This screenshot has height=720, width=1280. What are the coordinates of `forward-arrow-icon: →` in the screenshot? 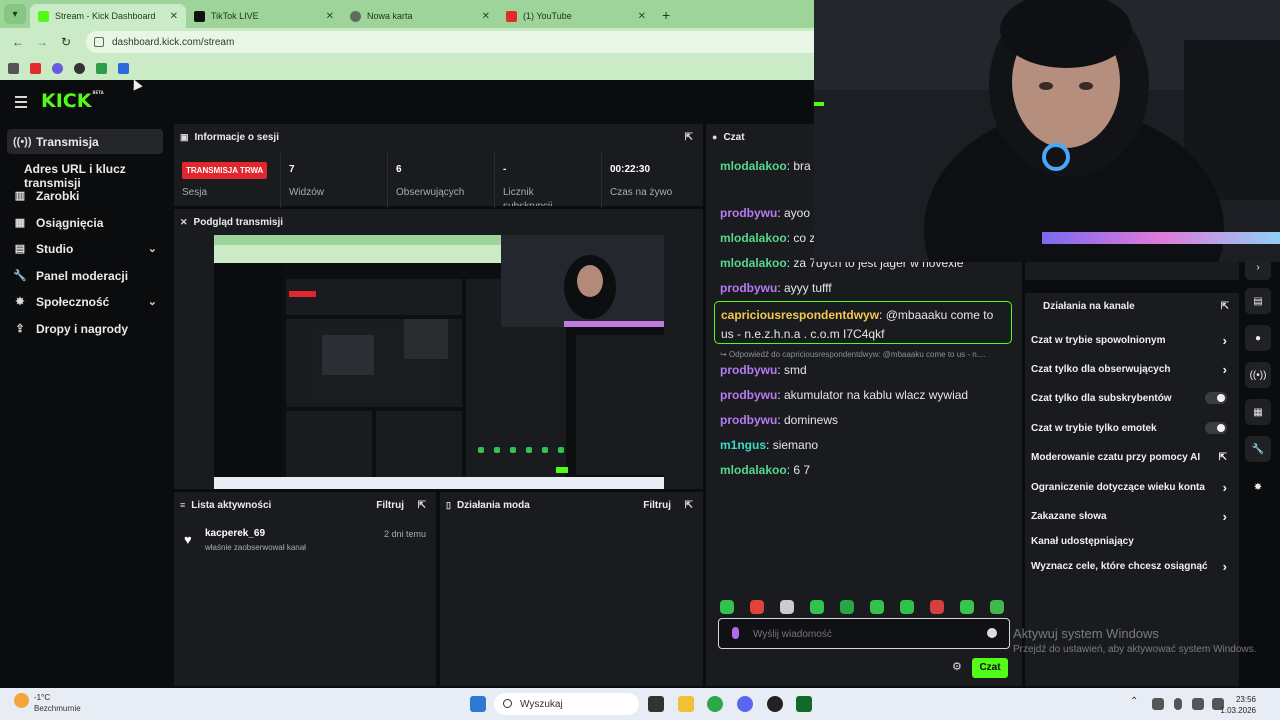 It's located at (42, 42).